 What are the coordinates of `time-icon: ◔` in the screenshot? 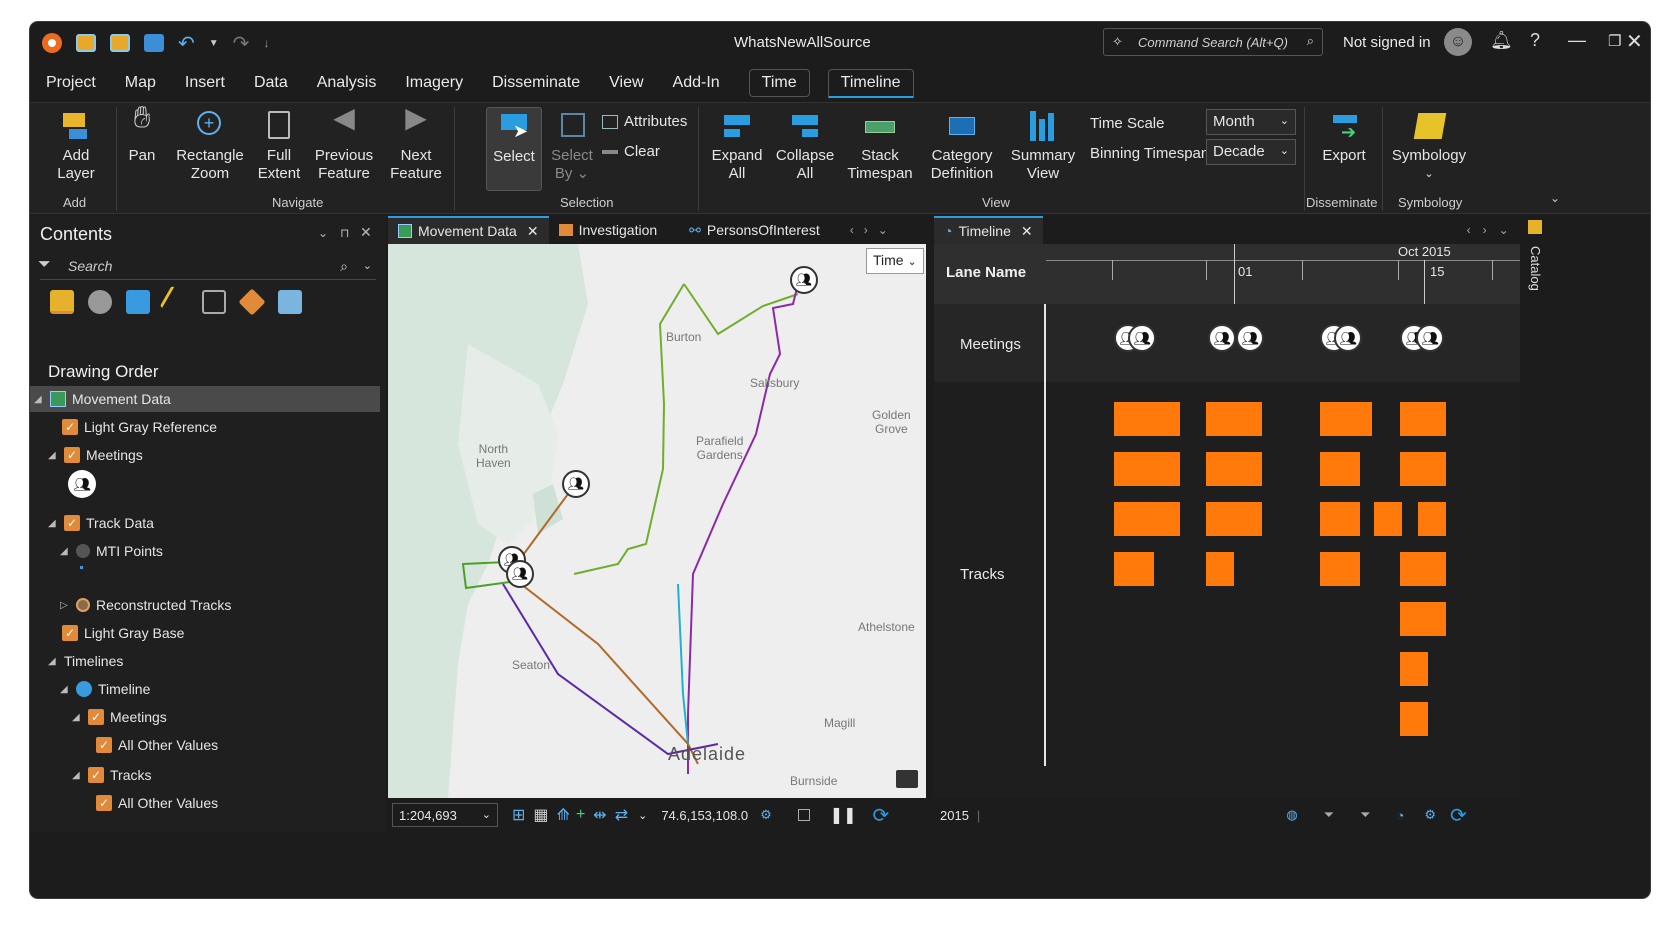 It's located at (1400, 815).